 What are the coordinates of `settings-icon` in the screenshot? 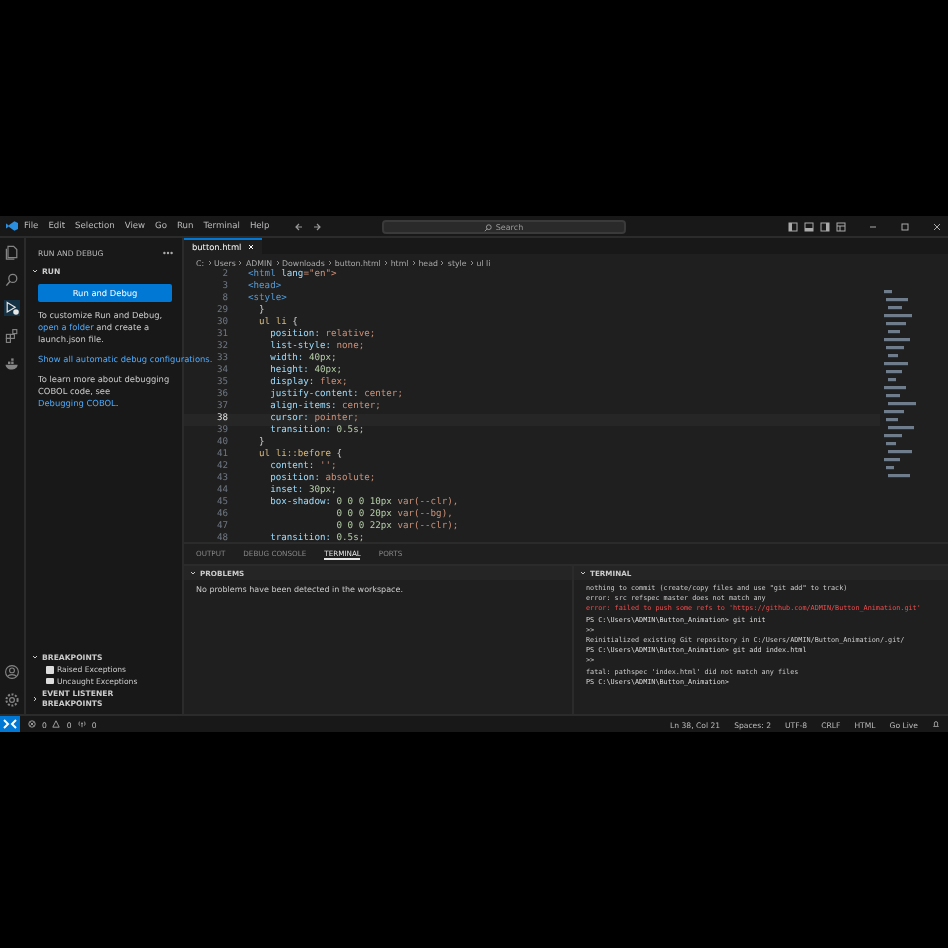 It's located at (12, 700).